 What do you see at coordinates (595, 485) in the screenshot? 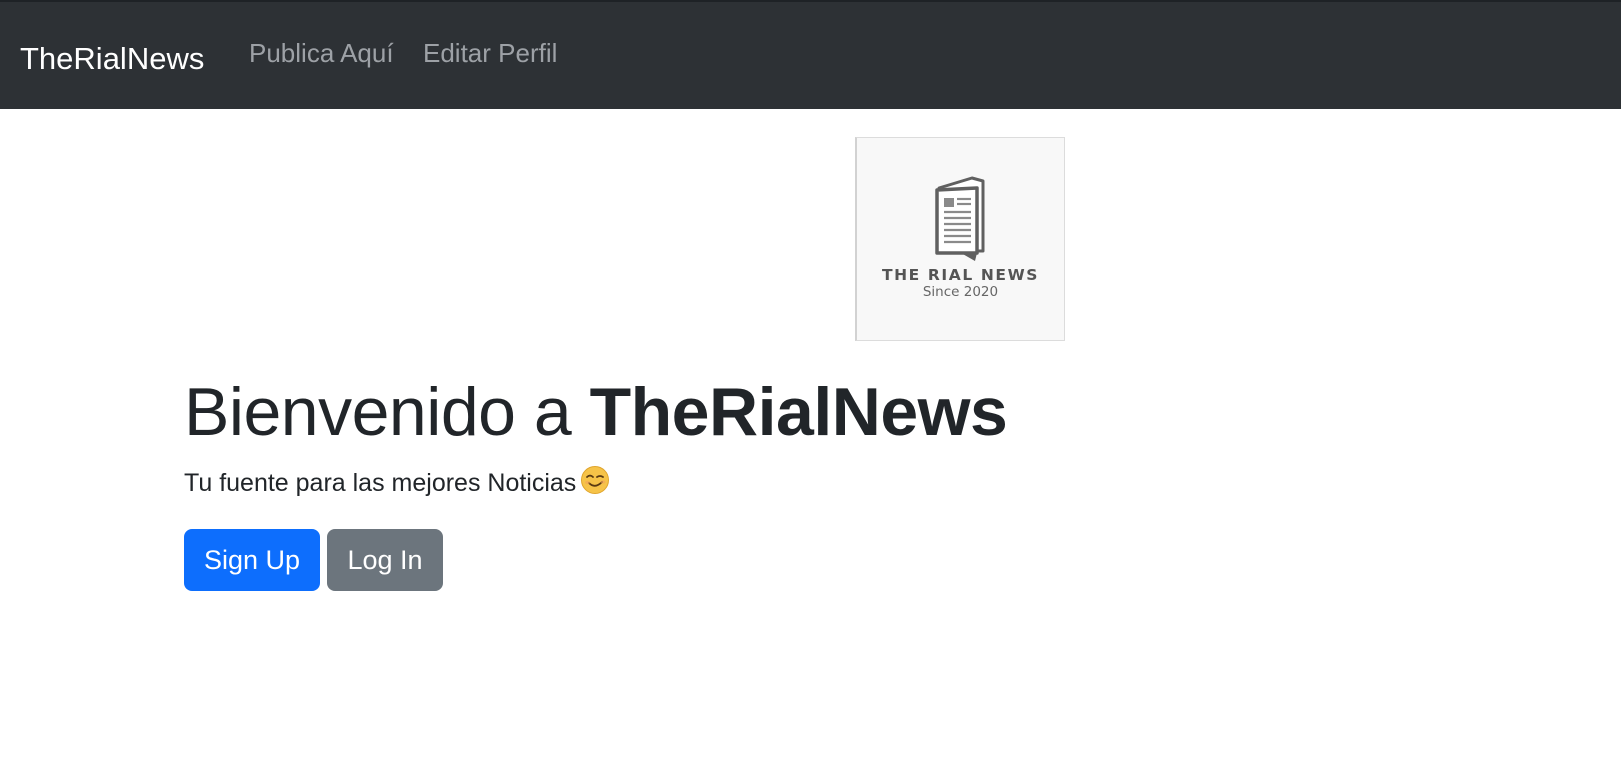
I see `winking-face-emoji-icon` at bounding box center [595, 485].